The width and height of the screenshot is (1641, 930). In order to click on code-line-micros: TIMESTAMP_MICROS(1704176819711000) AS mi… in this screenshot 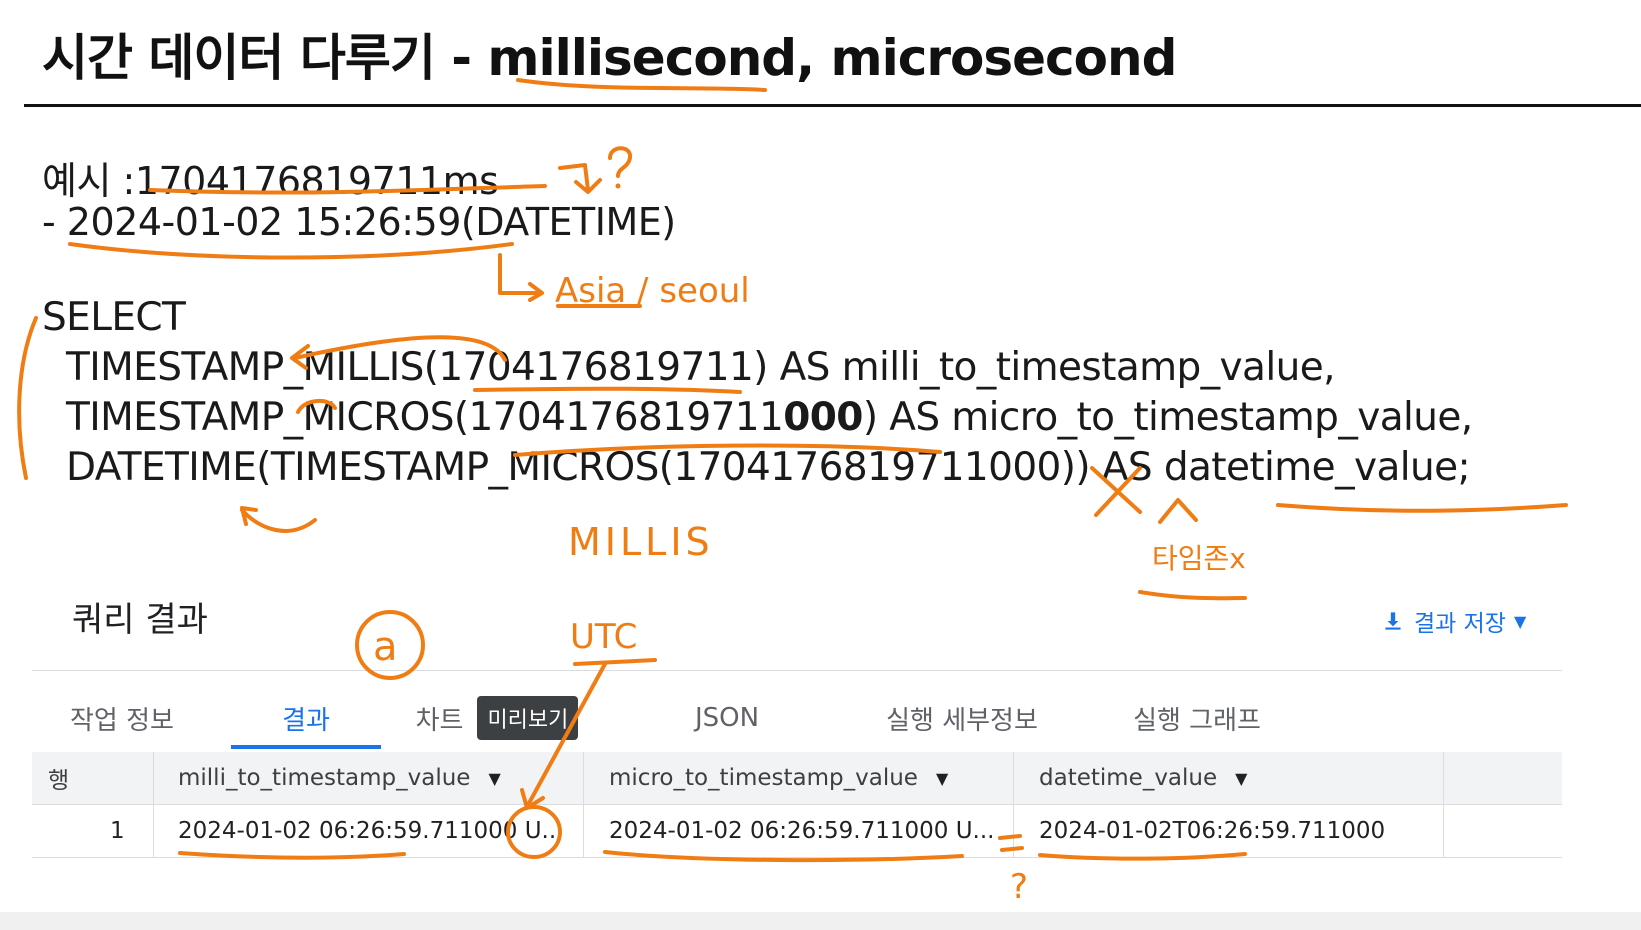, I will do `click(769, 417)`.